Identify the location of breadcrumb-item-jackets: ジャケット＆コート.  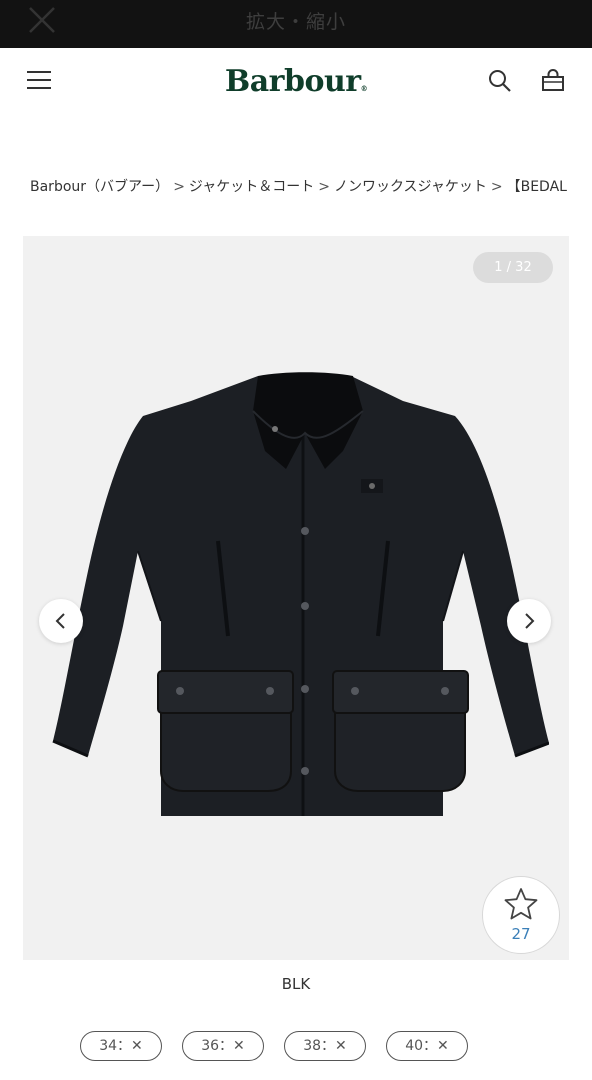
(251, 187).